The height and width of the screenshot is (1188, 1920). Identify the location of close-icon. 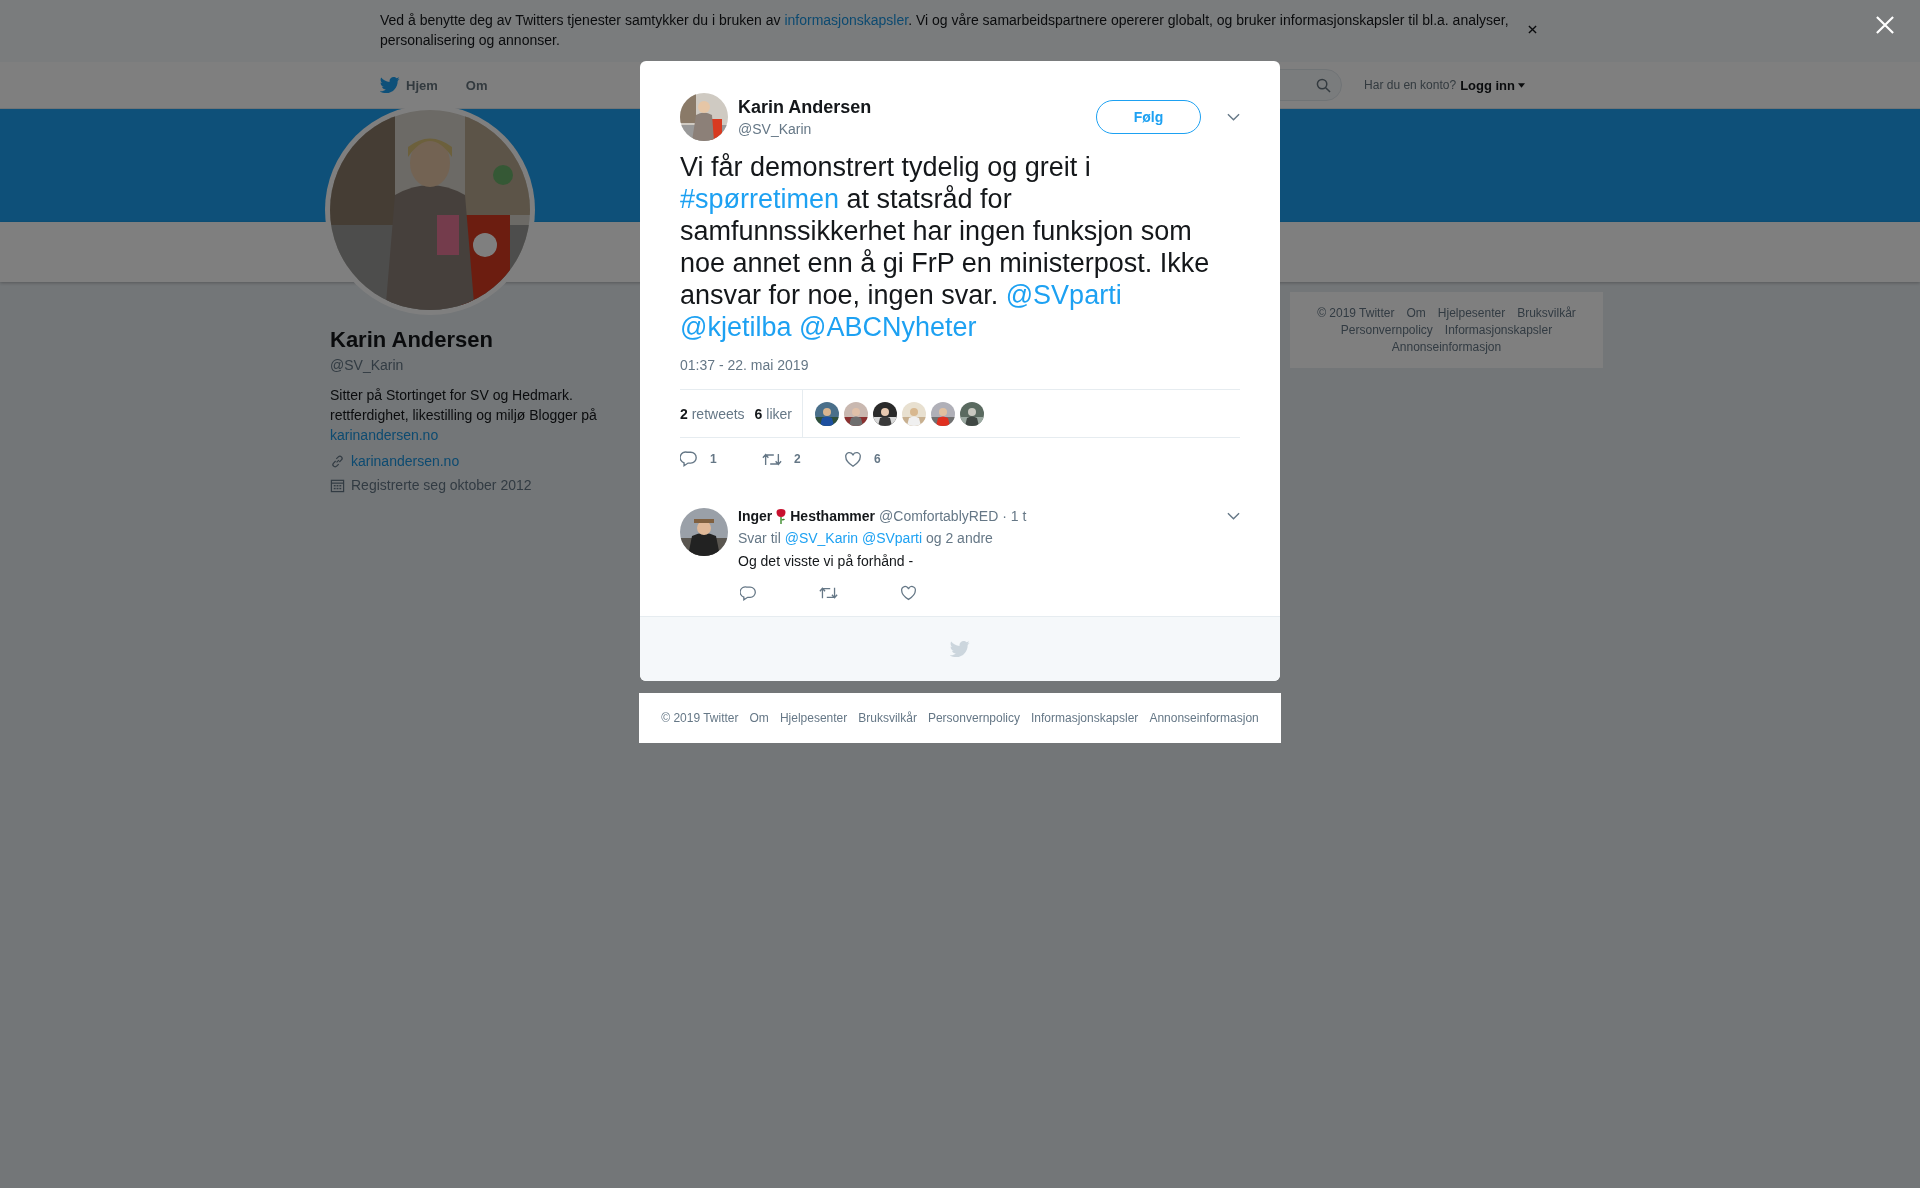
(1532, 29).